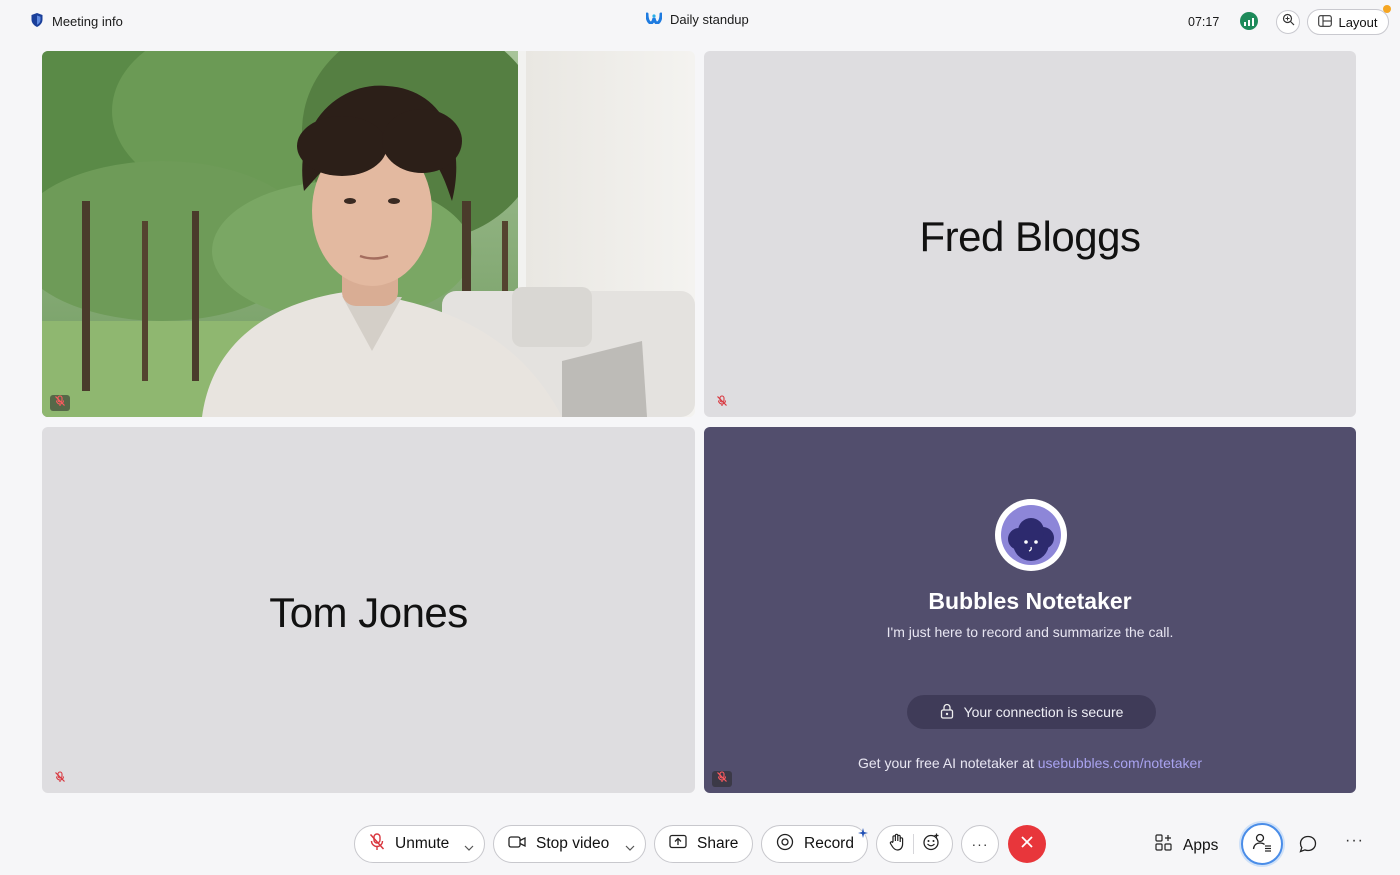  What do you see at coordinates (1030, 601) in the screenshot?
I see `bot-name: Bubbles Notetaker` at bounding box center [1030, 601].